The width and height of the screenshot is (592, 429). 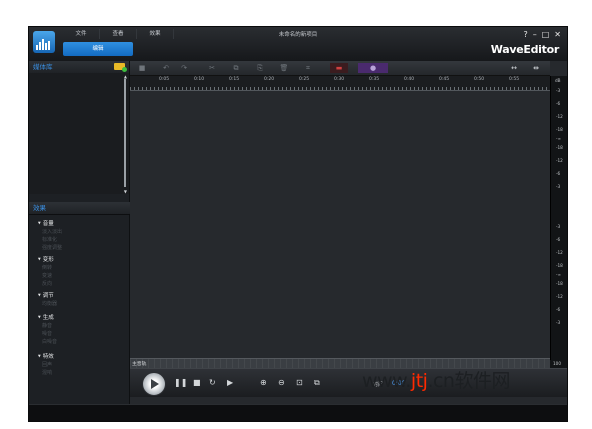 I want to click on effects-panel-header: 效果, so click(x=81, y=208).